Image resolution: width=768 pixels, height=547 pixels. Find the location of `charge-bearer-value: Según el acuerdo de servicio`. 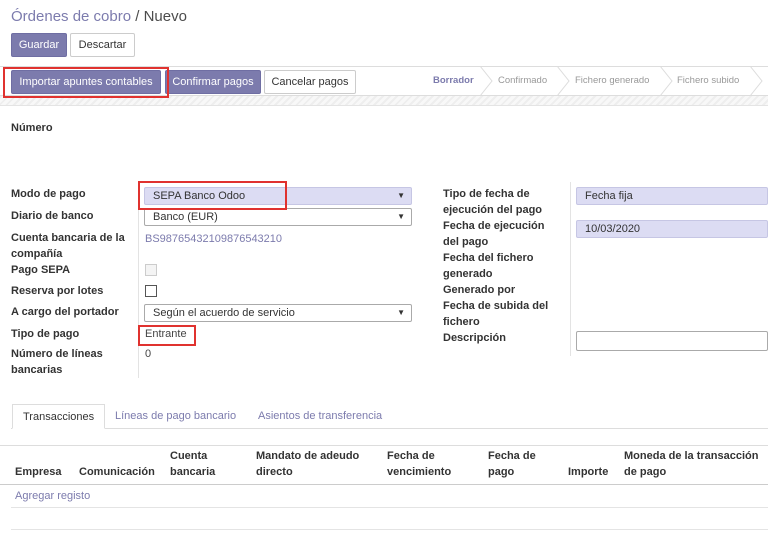

charge-bearer-value: Según el acuerdo de servicio is located at coordinates (224, 313).